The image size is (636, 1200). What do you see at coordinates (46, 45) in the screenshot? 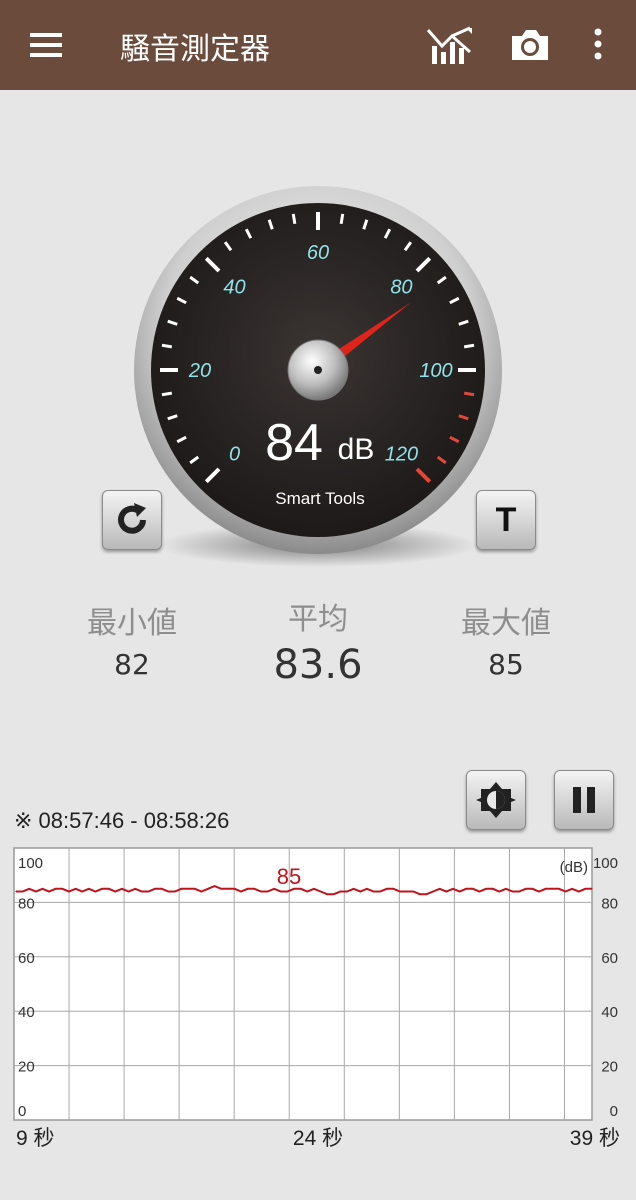
I see `hamburger-menu-icon` at bounding box center [46, 45].